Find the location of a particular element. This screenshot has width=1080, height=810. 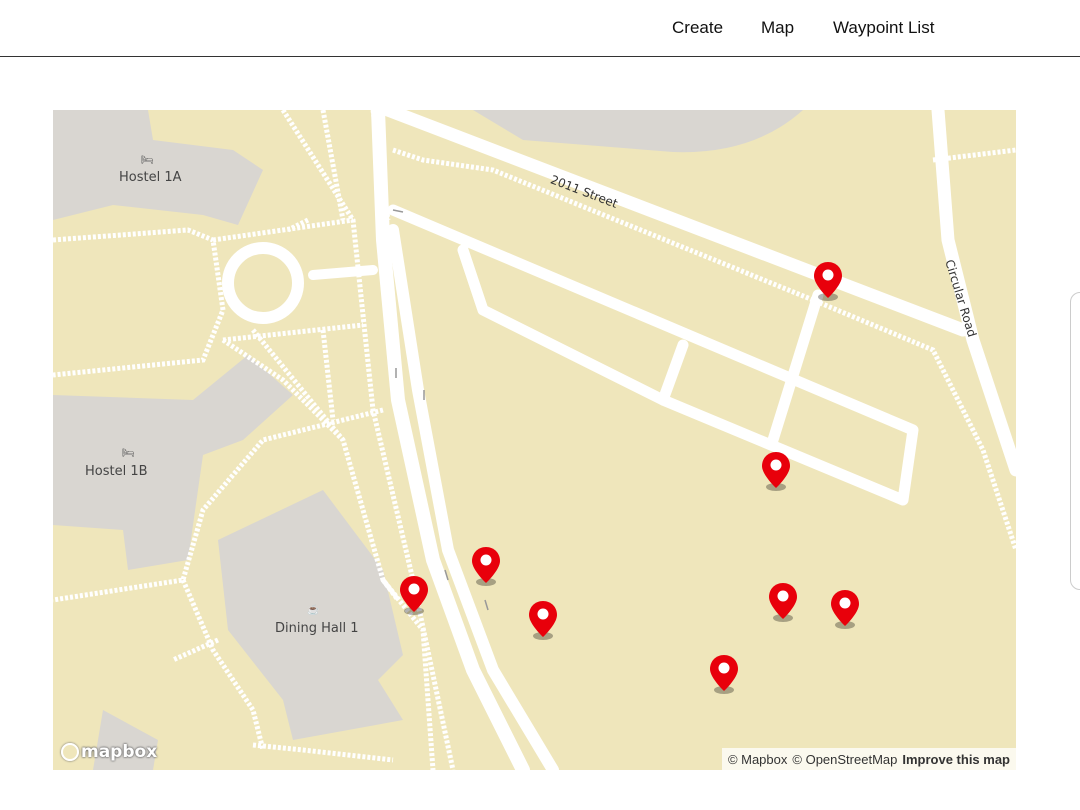

attribution-mapbox-link: © Mapbox is located at coordinates (757, 759).